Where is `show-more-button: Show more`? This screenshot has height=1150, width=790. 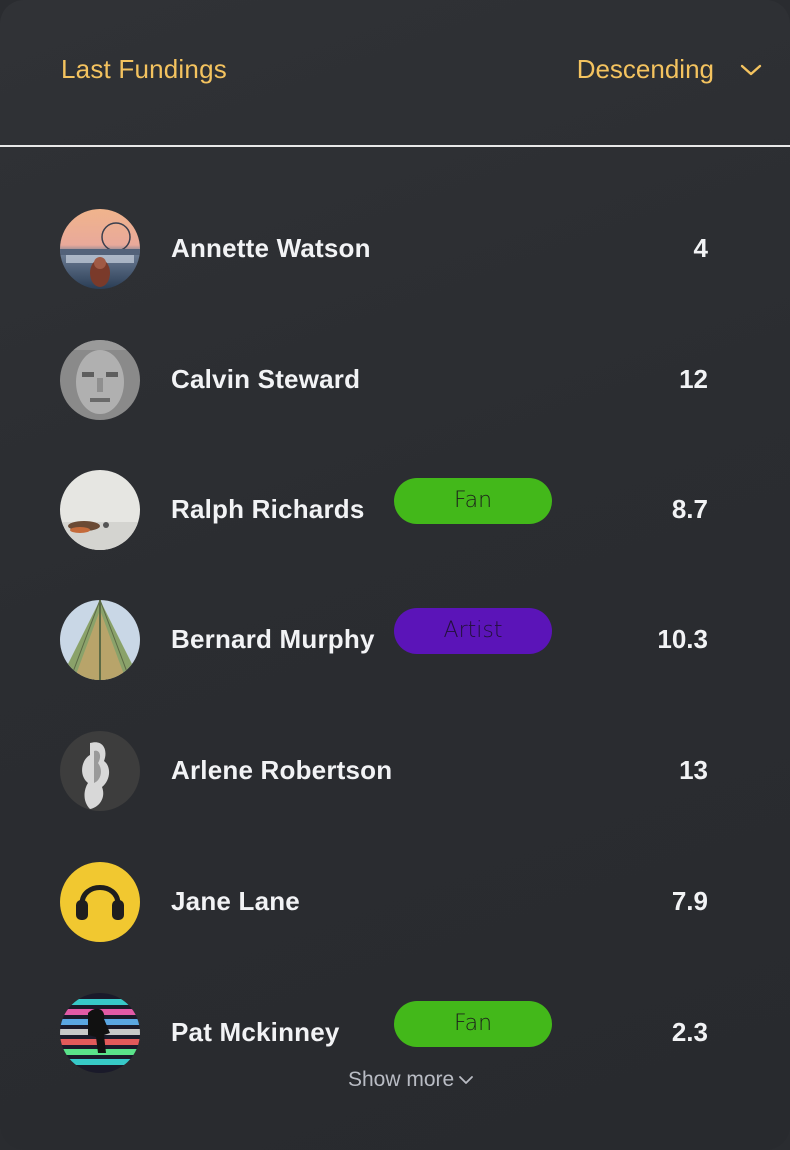 show-more-button: Show more is located at coordinates (411, 1080).